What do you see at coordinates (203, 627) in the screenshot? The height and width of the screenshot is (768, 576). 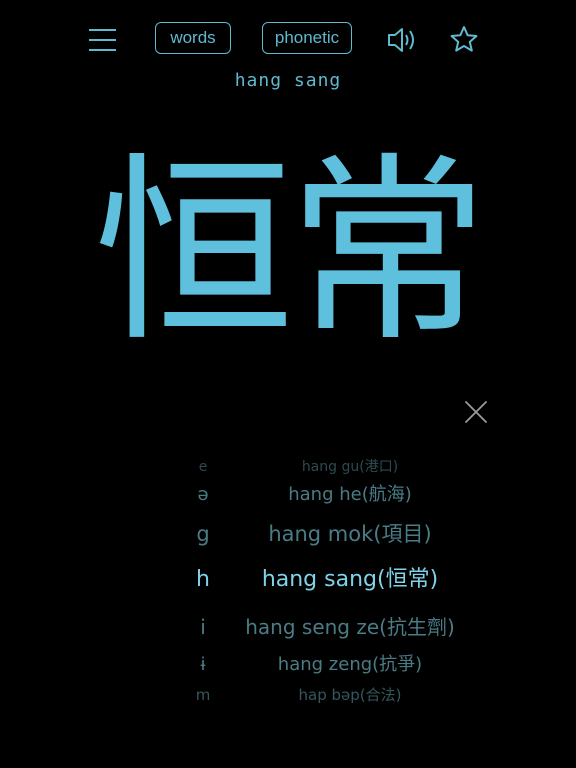 I see `picker-letter: i` at bounding box center [203, 627].